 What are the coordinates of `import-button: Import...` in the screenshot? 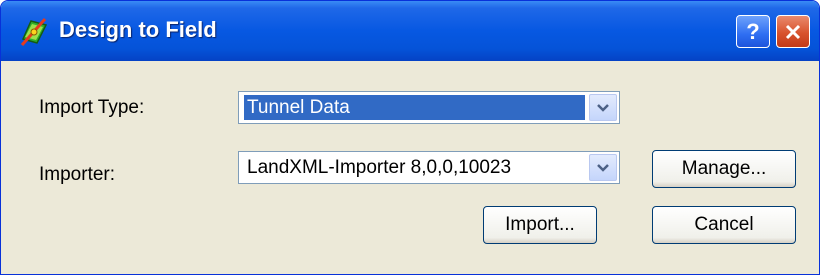 It's located at (540, 225).